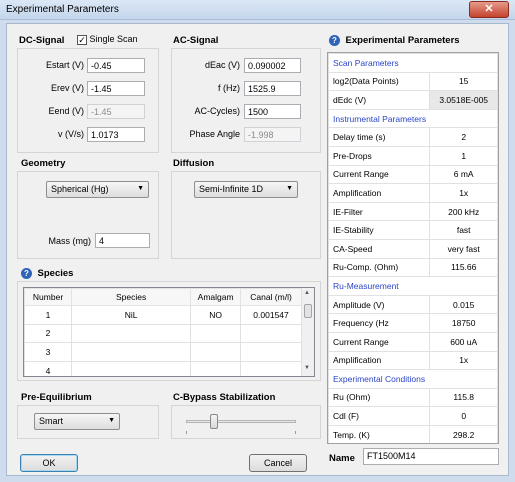  Describe the element at coordinates (413, 63) in the screenshot. I see `params-section-header: Scan Parameters` at that location.